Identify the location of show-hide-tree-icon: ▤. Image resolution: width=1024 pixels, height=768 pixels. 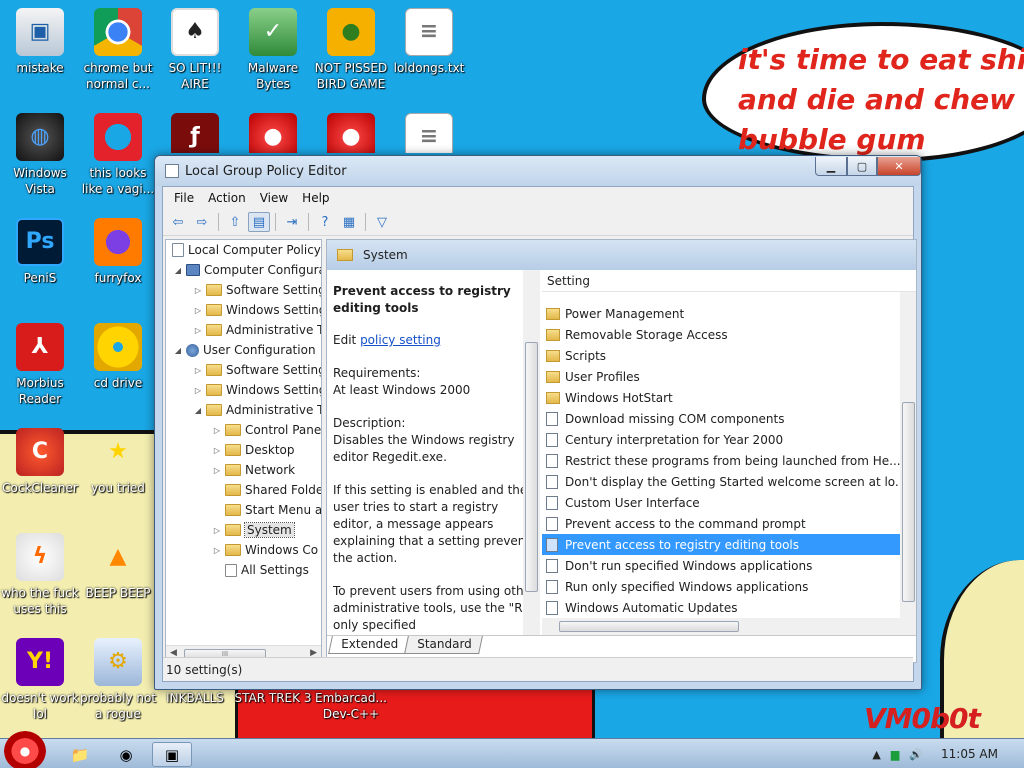
(259, 222).